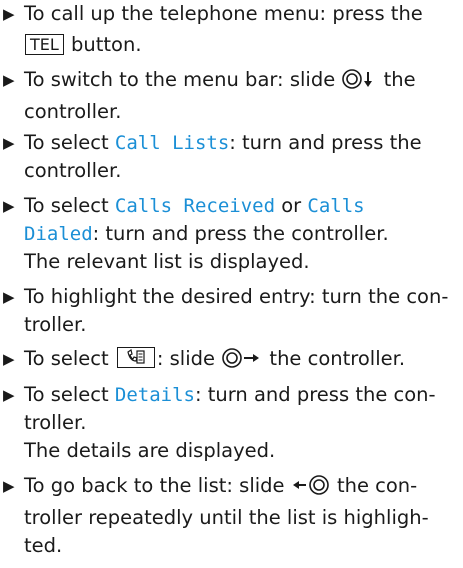  Describe the element at coordinates (154, 395) in the screenshot. I see `menu-term: Details` at that location.